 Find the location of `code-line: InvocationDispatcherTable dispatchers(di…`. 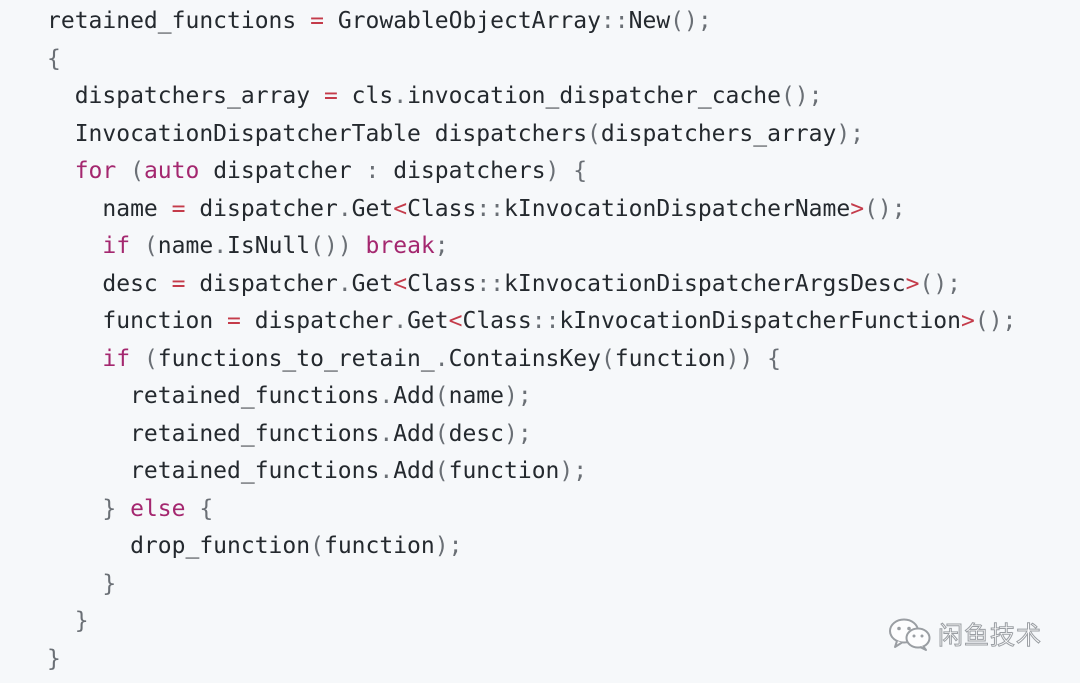

code-line: InvocationDispatcherTable dispatchers(di… is located at coordinates (531, 135).